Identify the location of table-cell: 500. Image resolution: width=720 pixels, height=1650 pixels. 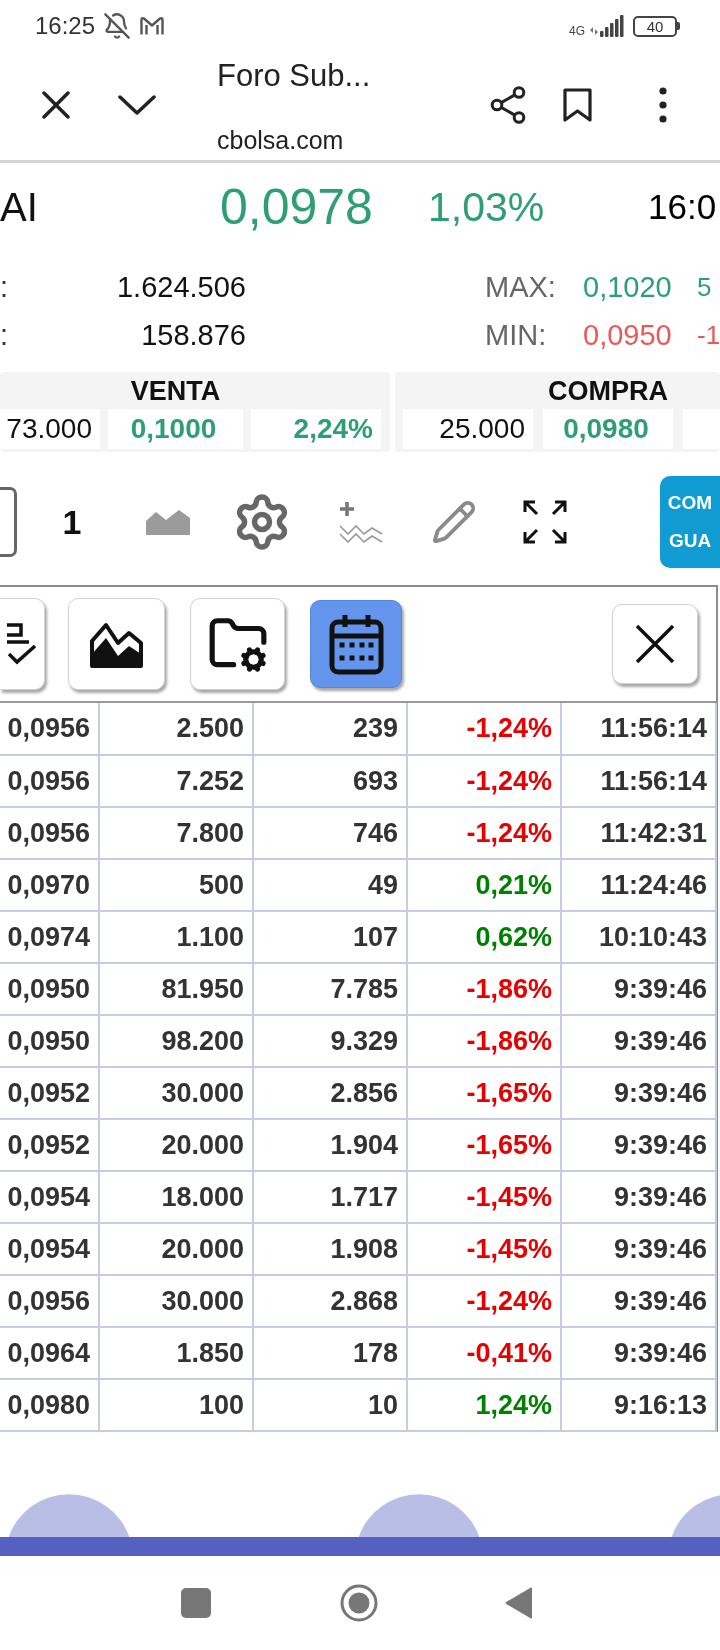
(176, 885).